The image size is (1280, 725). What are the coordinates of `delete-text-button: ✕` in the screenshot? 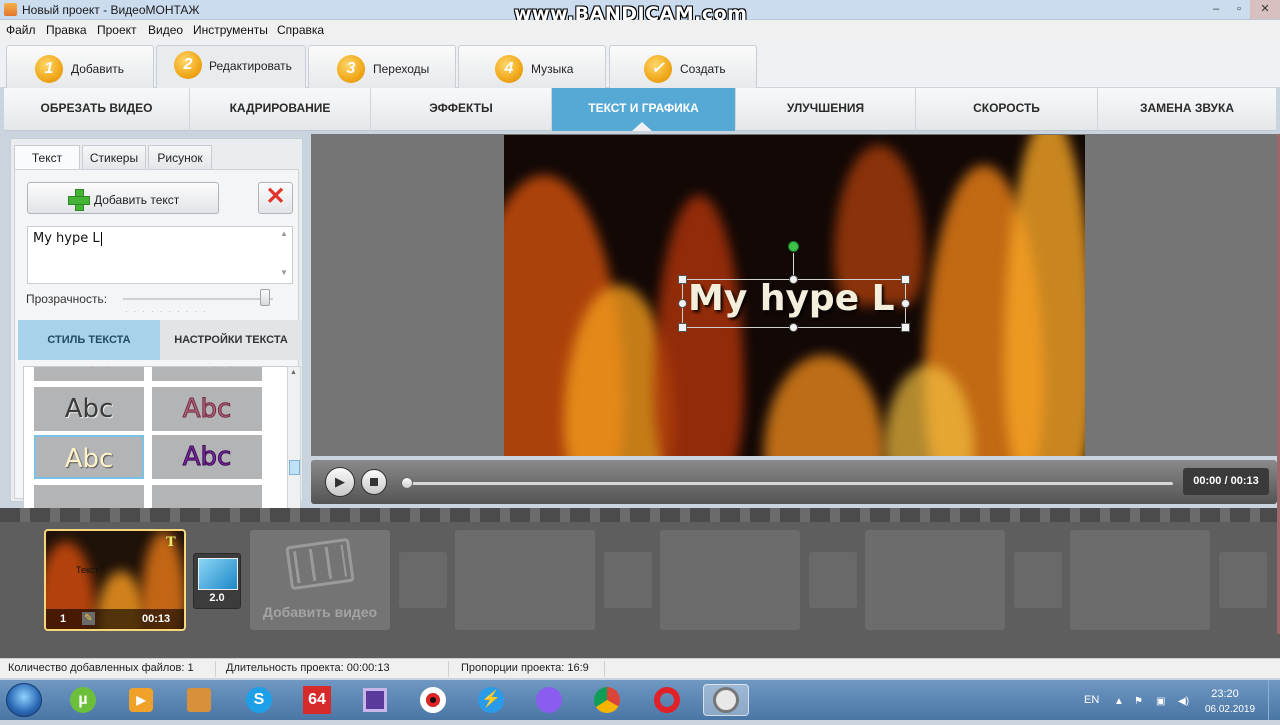 It's located at (275, 198).